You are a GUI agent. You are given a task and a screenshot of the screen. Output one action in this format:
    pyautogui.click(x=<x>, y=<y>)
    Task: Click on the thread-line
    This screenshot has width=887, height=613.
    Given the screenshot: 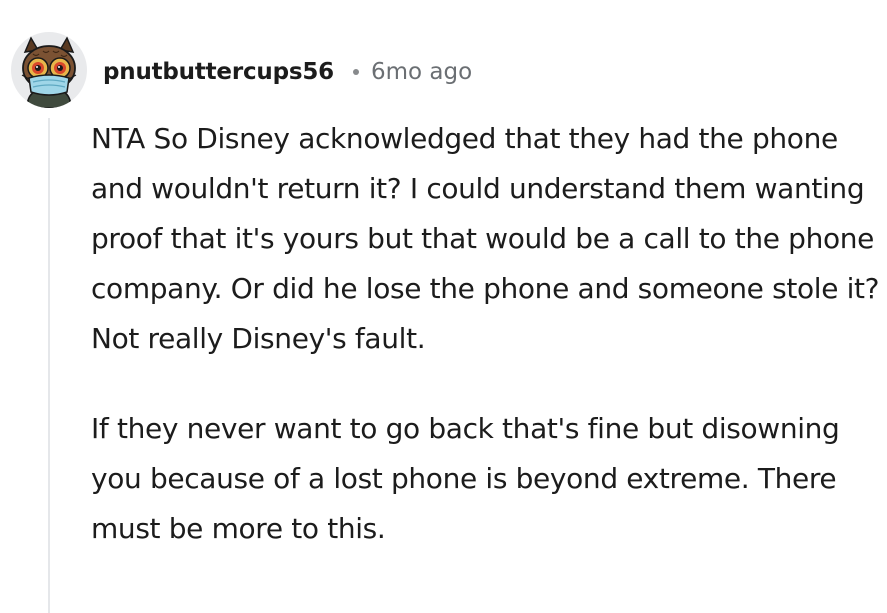 What is the action you would take?
    pyautogui.click(x=49, y=365)
    